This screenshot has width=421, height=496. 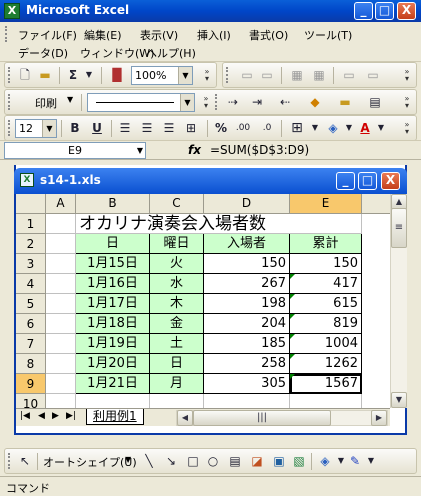 I want to click on cumulative-cell: 1004, so click(x=326, y=344).